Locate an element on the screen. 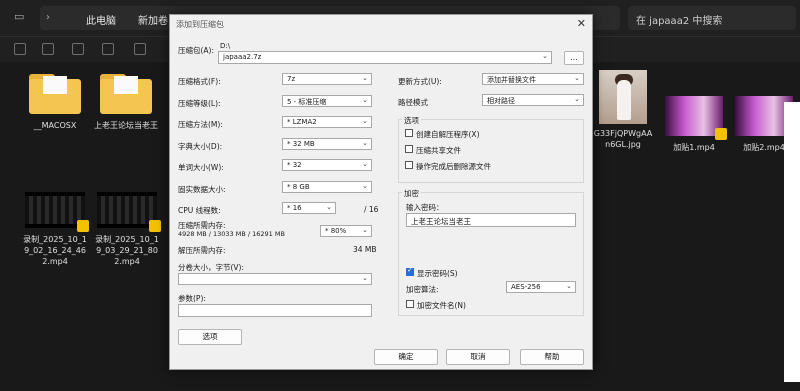 This screenshot has width=800, height=391. help-button: 帮助 is located at coordinates (552, 357).